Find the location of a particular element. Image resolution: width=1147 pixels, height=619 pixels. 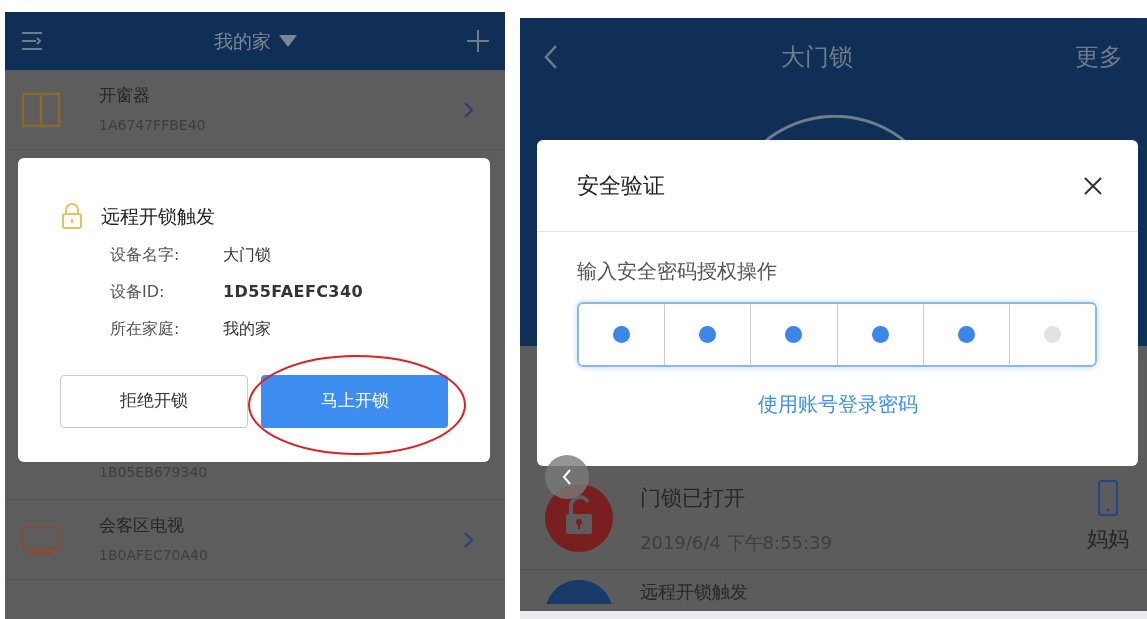

prompt-text: 输入安全密码授权操作 is located at coordinates (677, 271).